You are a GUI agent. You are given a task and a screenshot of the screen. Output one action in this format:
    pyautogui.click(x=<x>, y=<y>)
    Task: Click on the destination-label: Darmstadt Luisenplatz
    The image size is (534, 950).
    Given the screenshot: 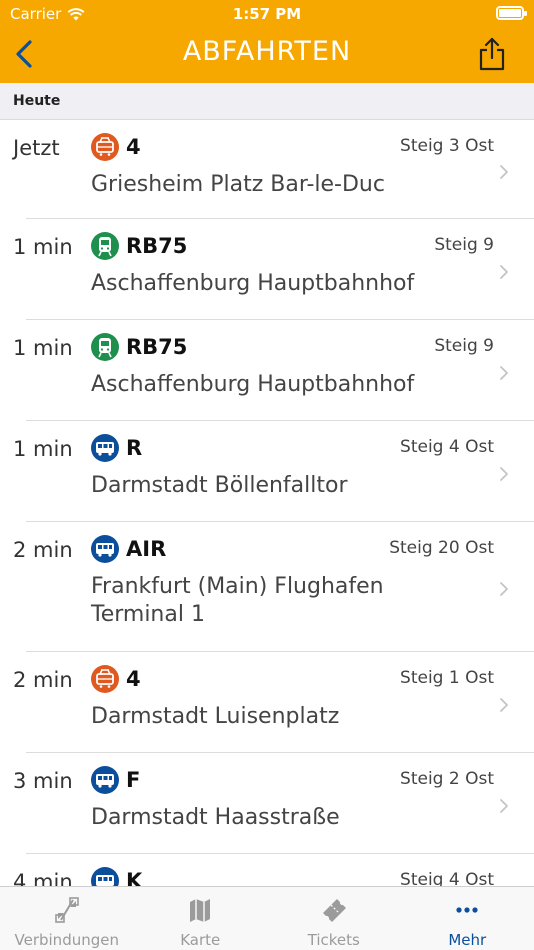 What is the action you would take?
    pyautogui.click(x=215, y=716)
    